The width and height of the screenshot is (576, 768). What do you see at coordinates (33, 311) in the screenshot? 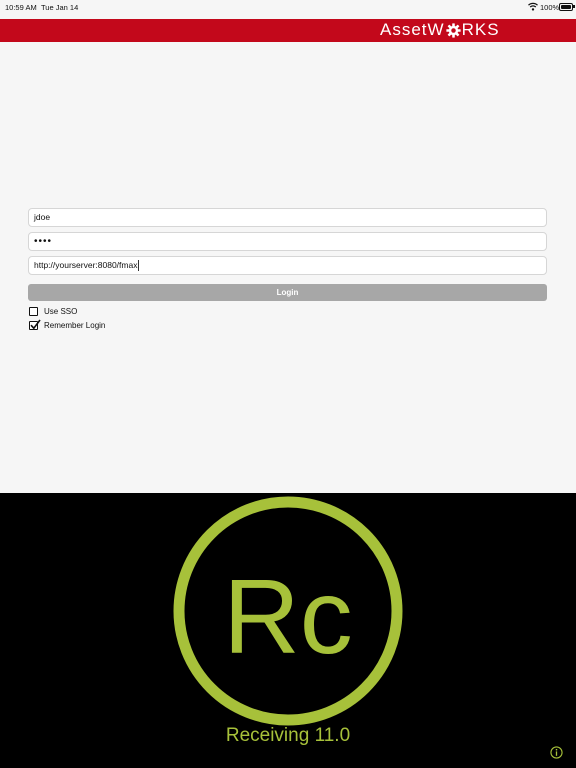
I see `use-sso-checkbox` at bounding box center [33, 311].